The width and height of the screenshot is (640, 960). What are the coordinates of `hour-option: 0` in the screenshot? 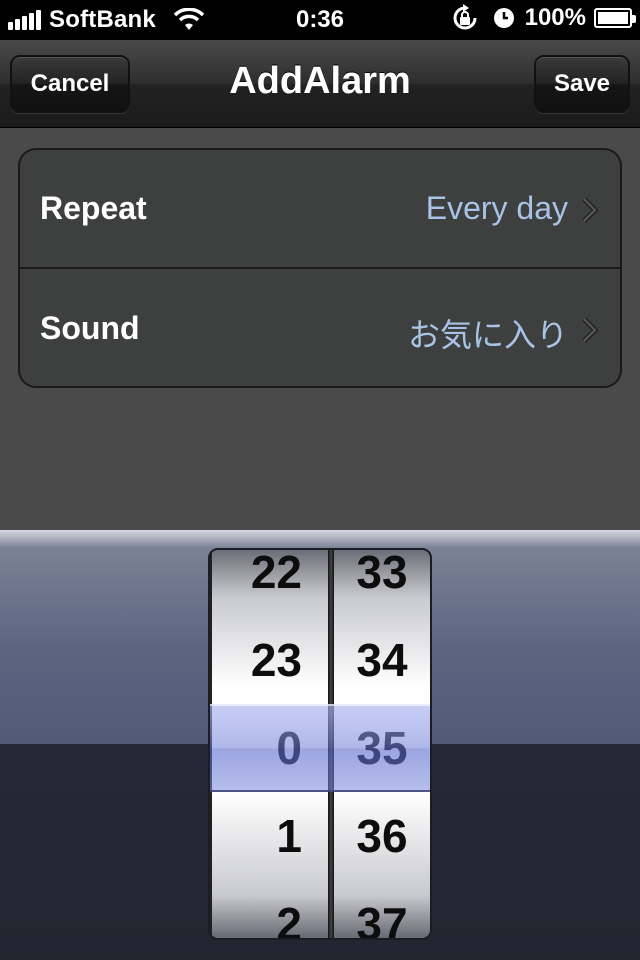 It's located at (270, 748).